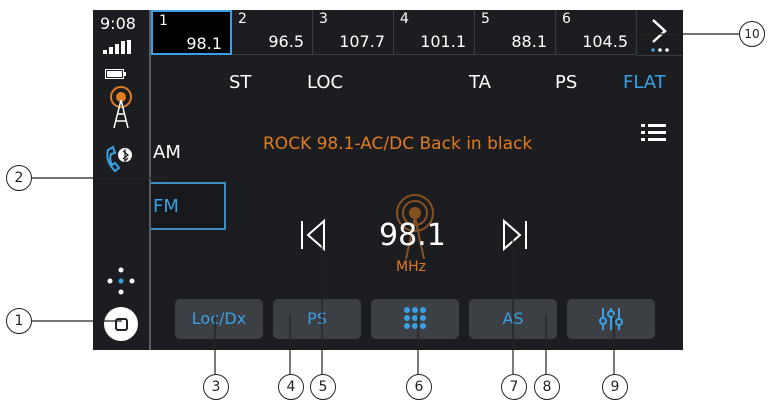 This screenshot has width=768, height=404. What do you see at coordinates (752, 34) in the screenshot?
I see `callout-10: 10` at bounding box center [752, 34].